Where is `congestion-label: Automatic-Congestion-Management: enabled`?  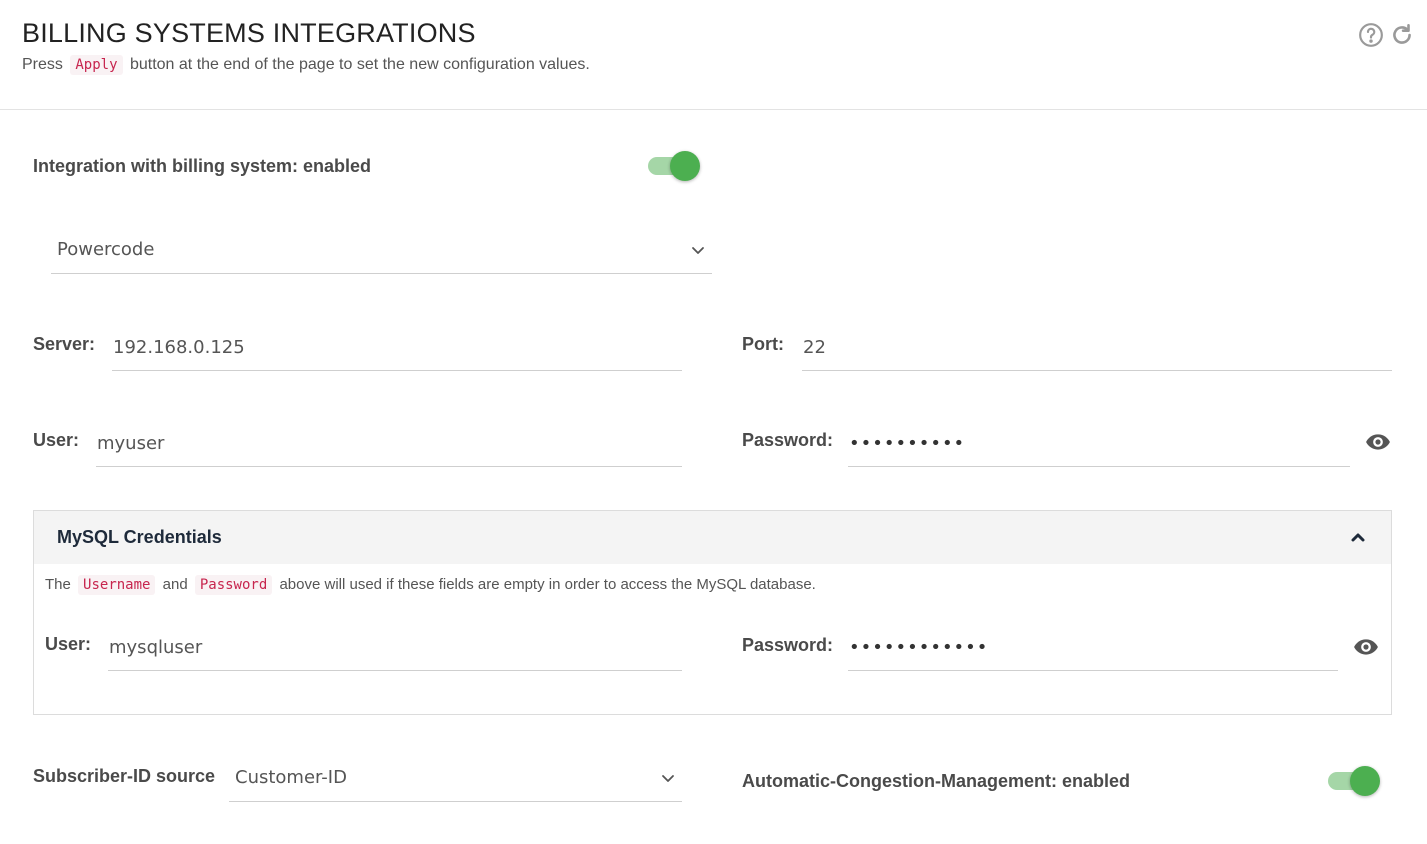 congestion-label: Automatic-Congestion-Management: enabled is located at coordinates (936, 781).